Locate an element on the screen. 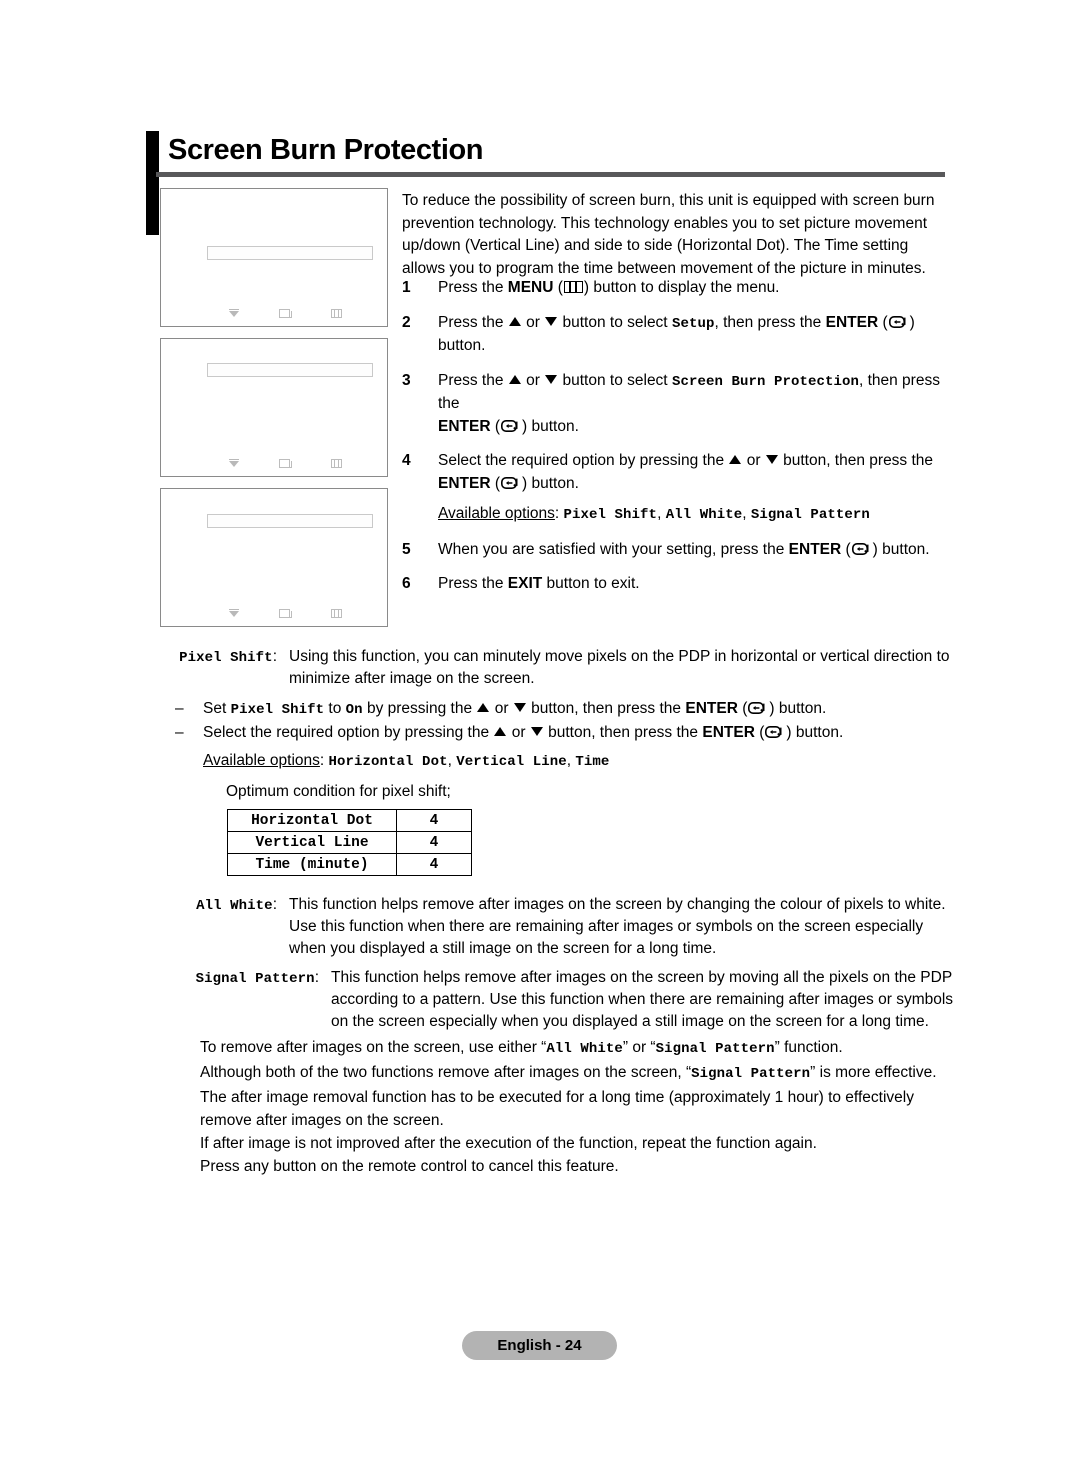 The width and height of the screenshot is (1080, 1474). t3: by pressing the is located at coordinates (419, 708).